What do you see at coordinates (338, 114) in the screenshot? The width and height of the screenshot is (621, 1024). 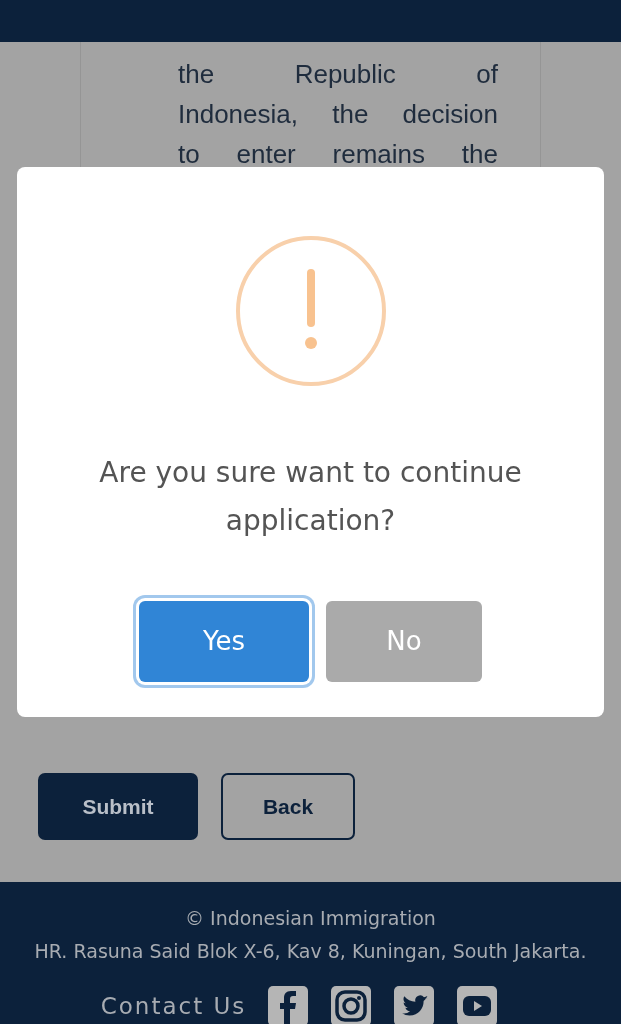 I see `notice-text: Indonesia, the decision` at bounding box center [338, 114].